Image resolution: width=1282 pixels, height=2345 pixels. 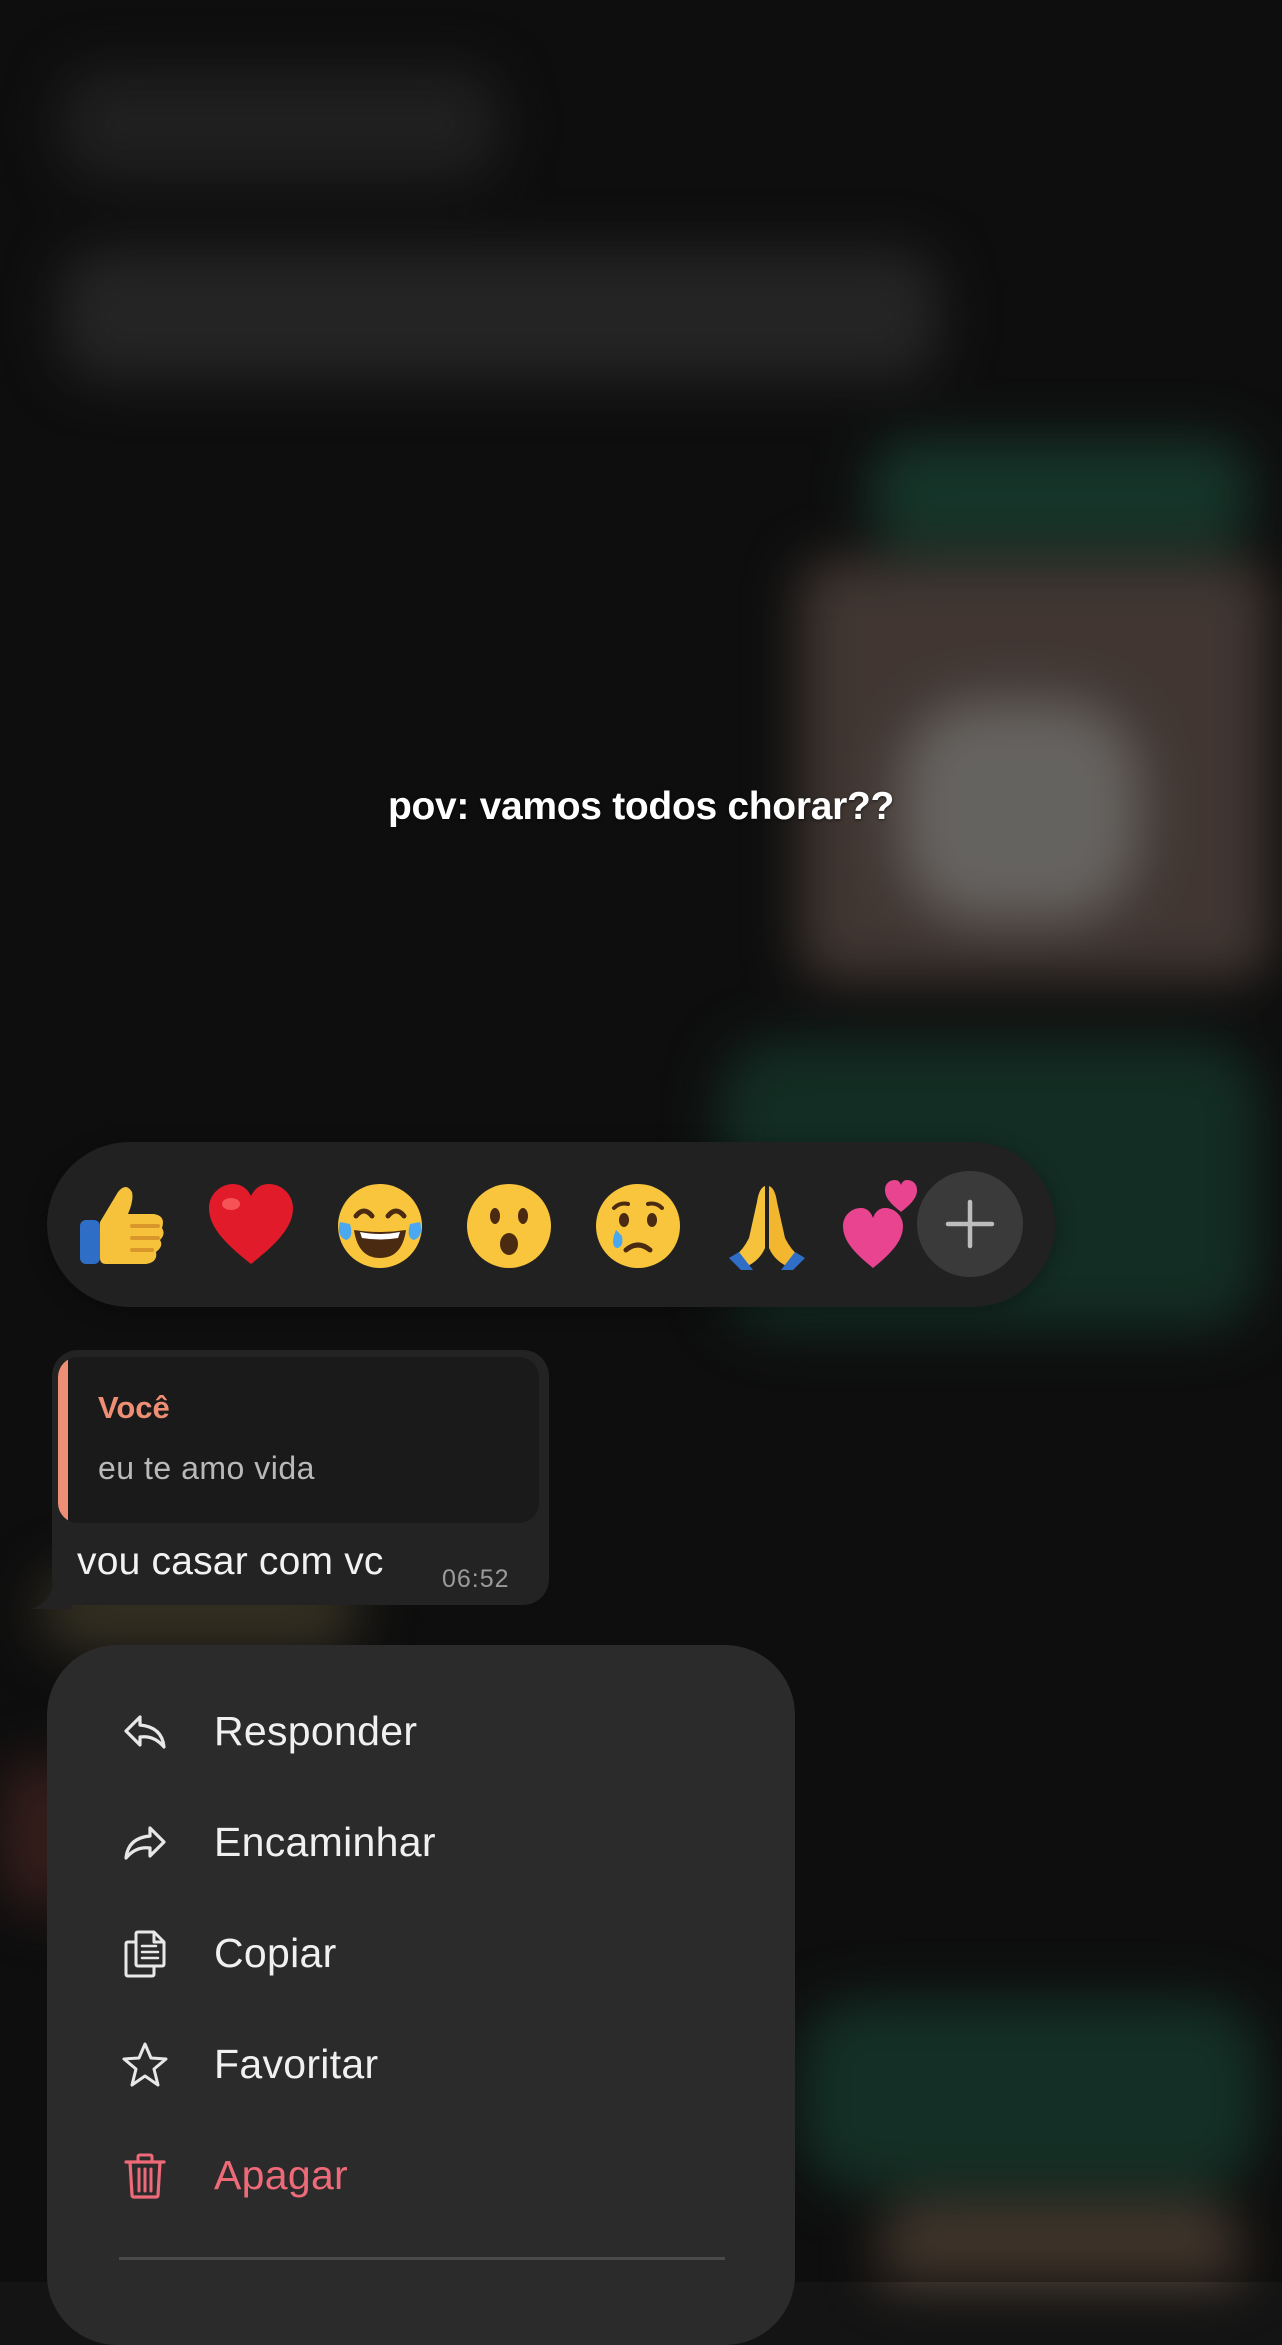 I want to click on plus-icon, so click(x=970, y=1224).